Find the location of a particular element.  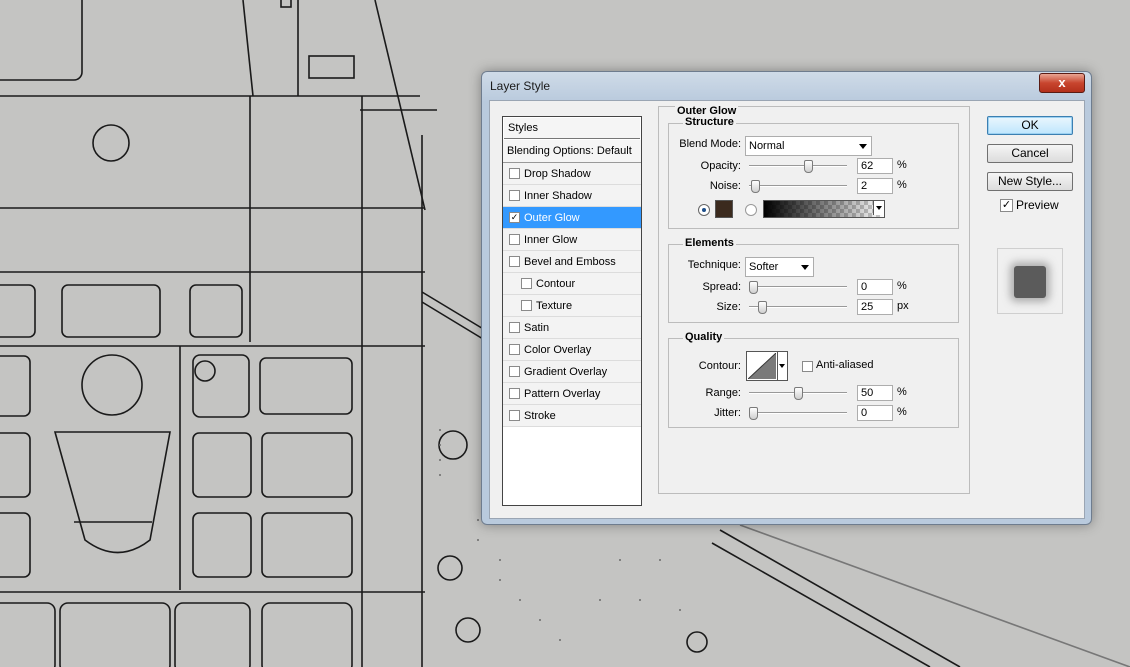

noise-slider is located at coordinates (798, 186).